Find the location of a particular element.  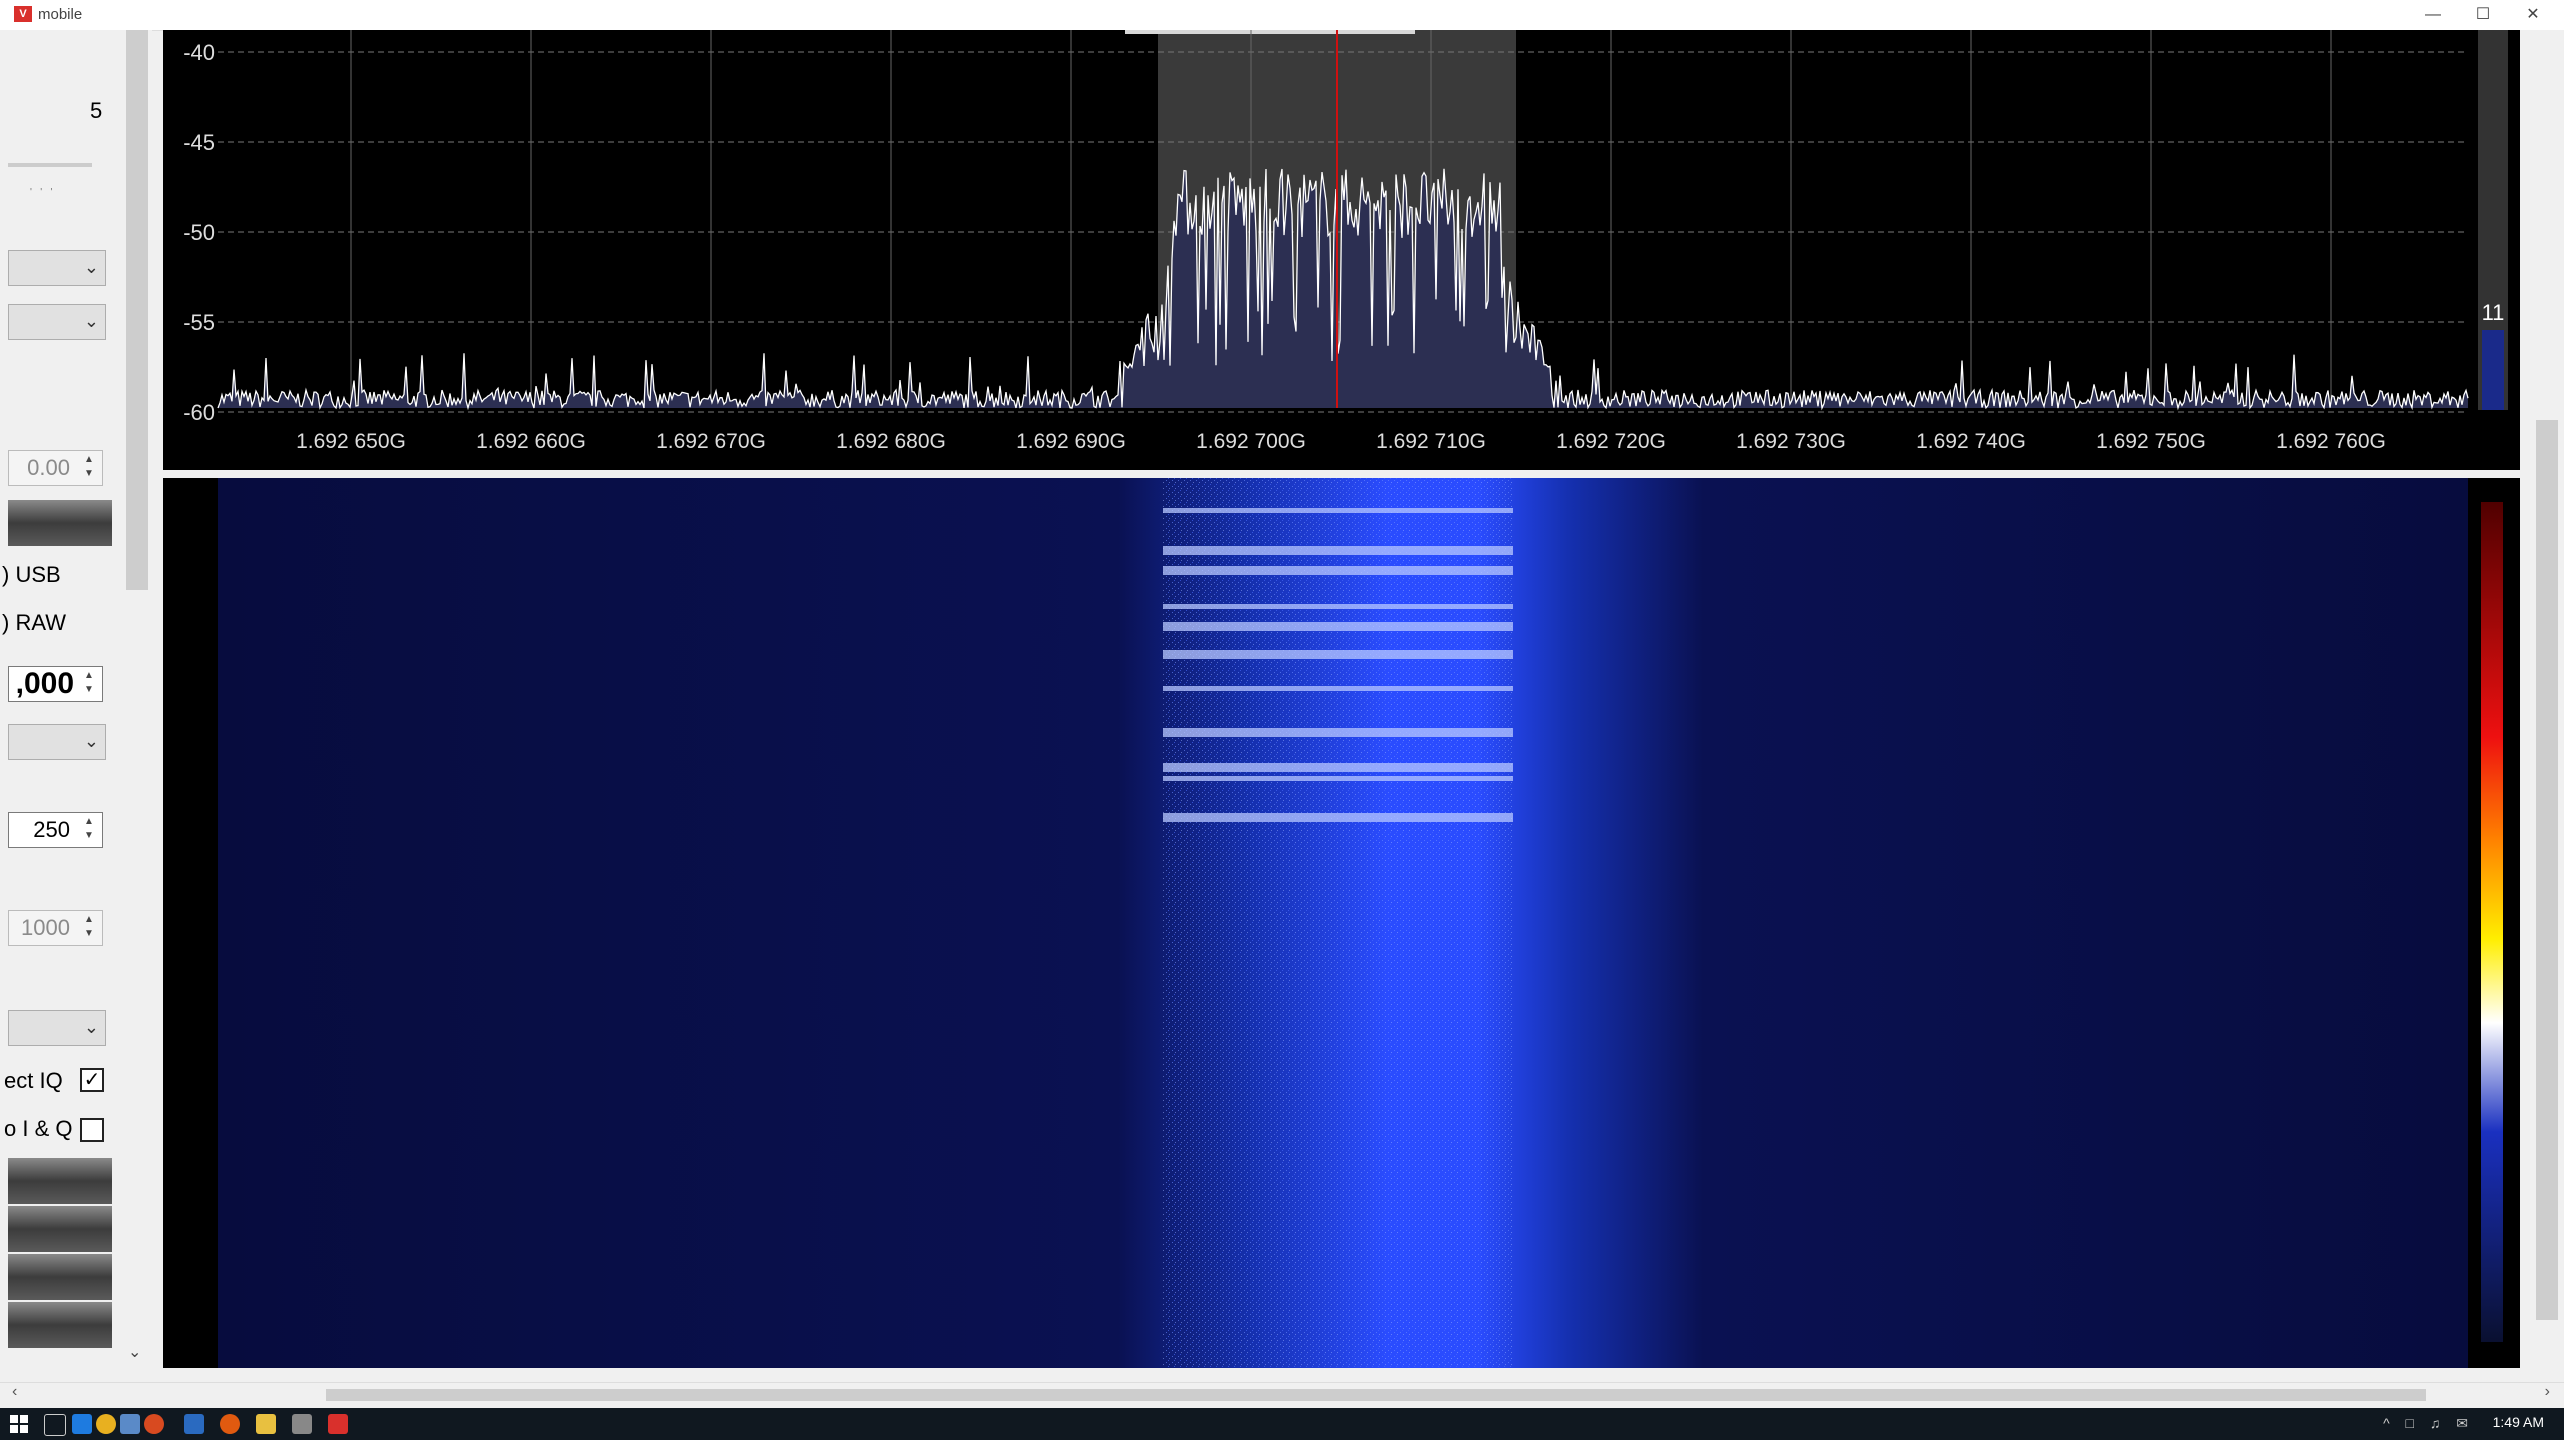

dropdown-4: ⌄ is located at coordinates (57, 1028).